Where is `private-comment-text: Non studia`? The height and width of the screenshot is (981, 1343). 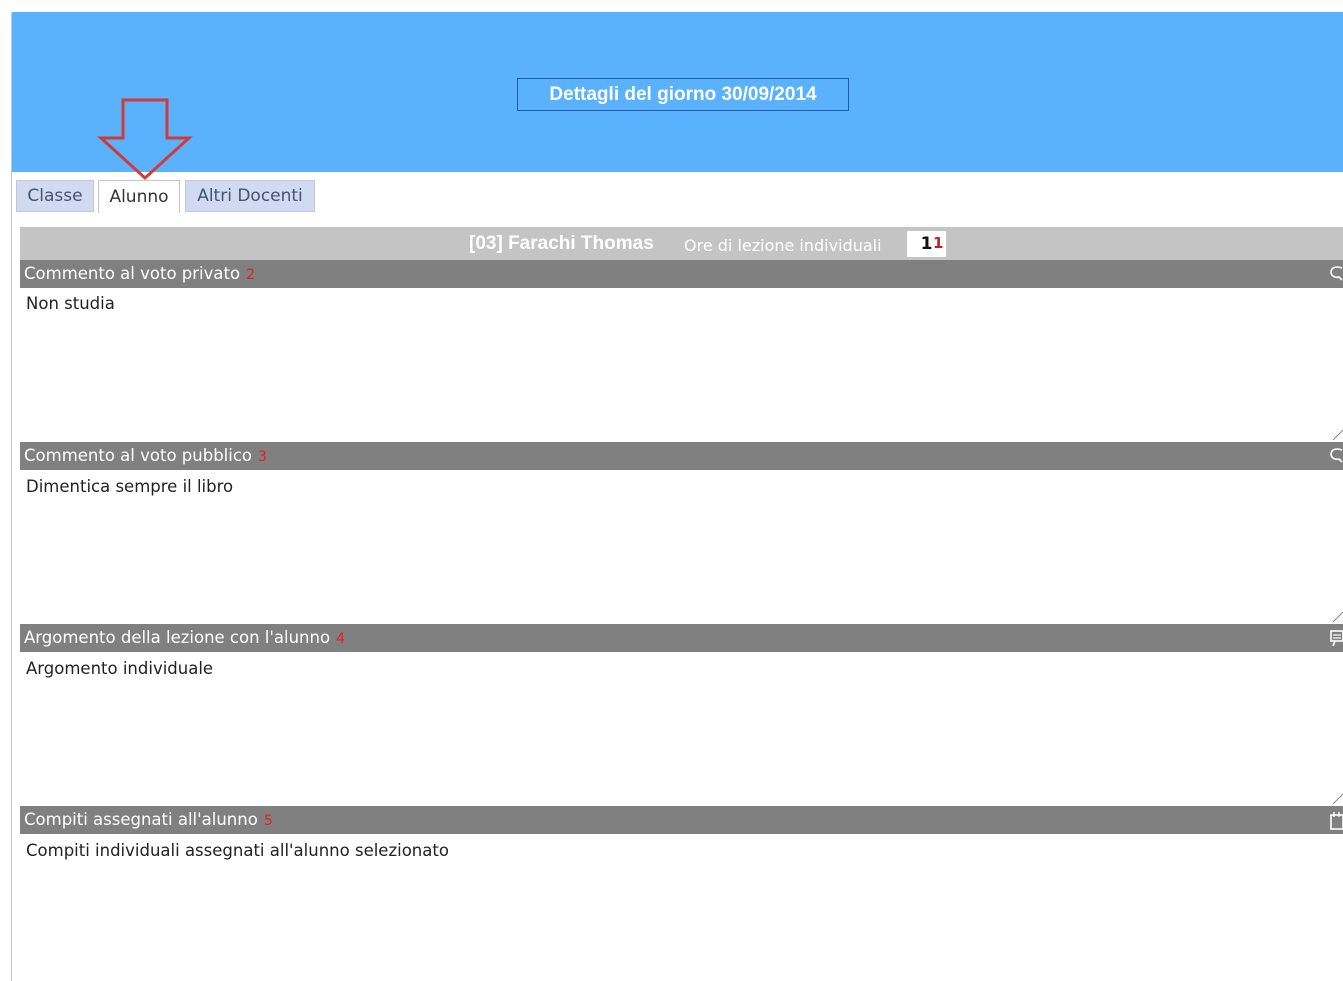 private-comment-text: Non studia is located at coordinates (70, 303).